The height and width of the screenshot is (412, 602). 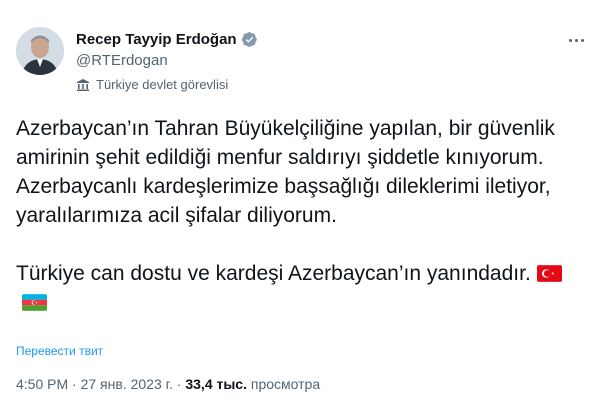 What do you see at coordinates (156, 39) in the screenshot?
I see `author-name: Recep Tayyip Erdoğan` at bounding box center [156, 39].